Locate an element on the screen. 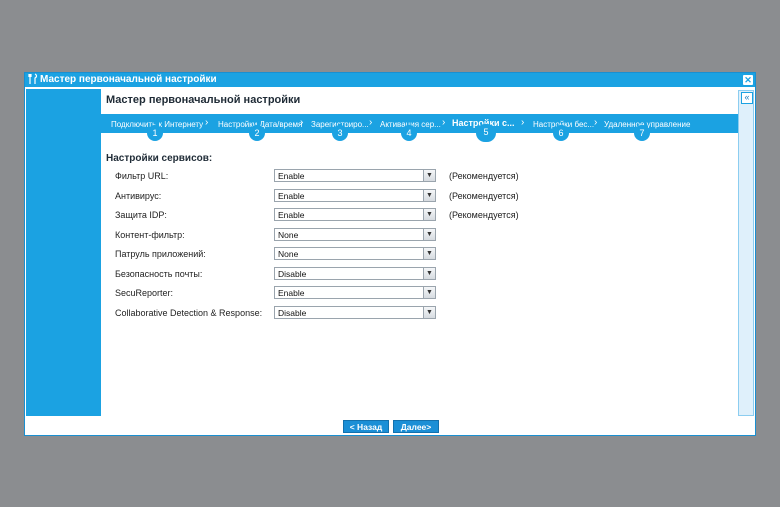  service-label: Фильтр URL: is located at coordinates (142, 176).